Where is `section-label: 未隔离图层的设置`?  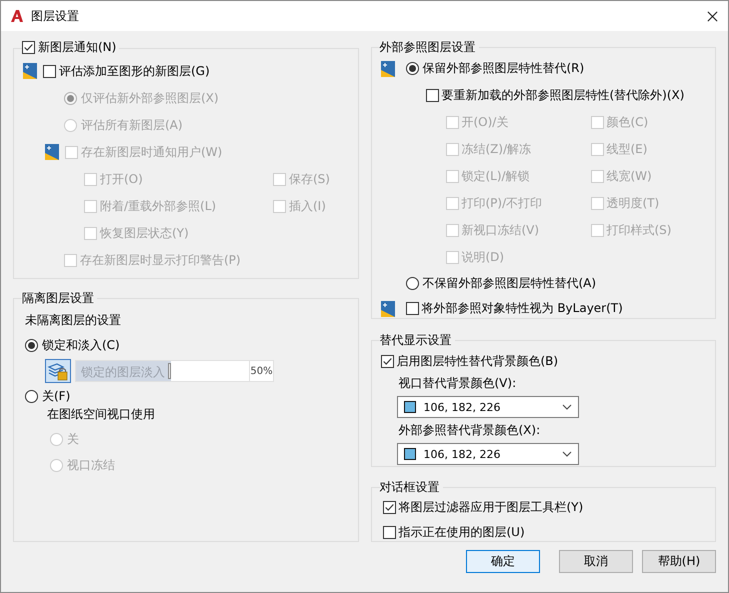
section-label: 未隔离图层的设置 is located at coordinates (73, 320).